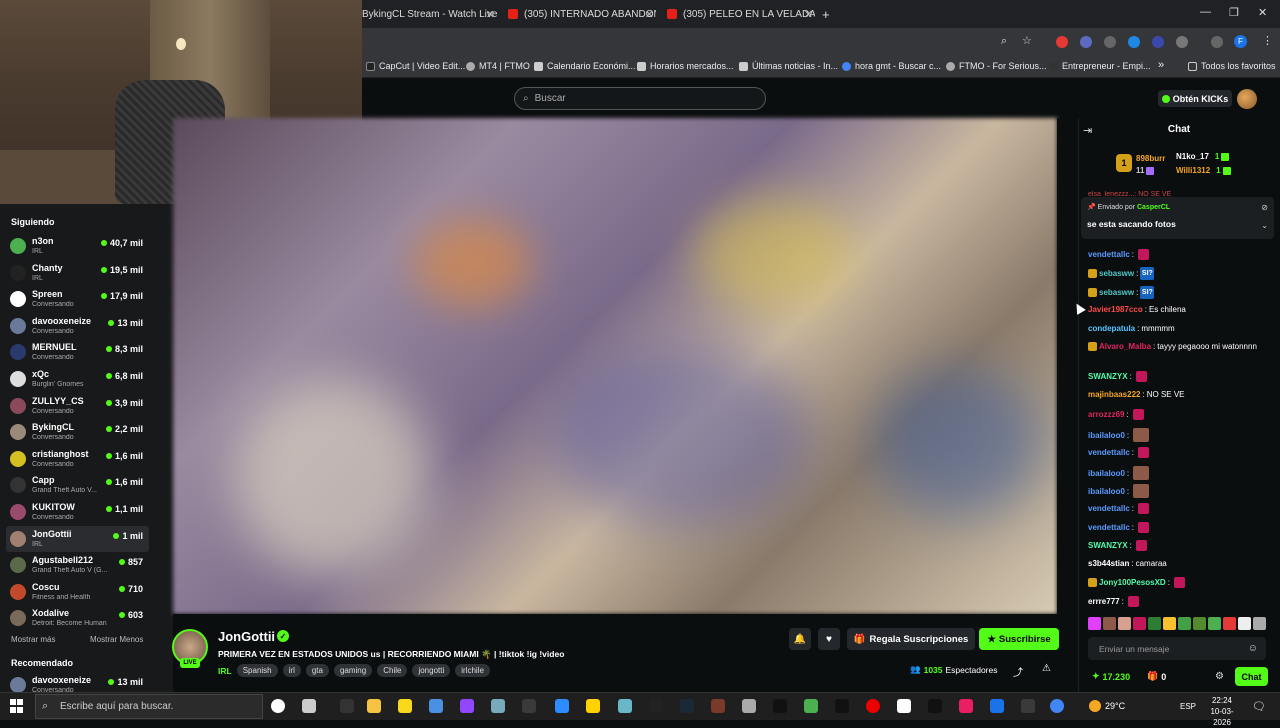 Image resolution: width=1280 pixels, height=728 pixels. What do you see at coordinates (808, 14) in the screenshot?
I see `close-icon: ✕` at bounding box center [808, 14].